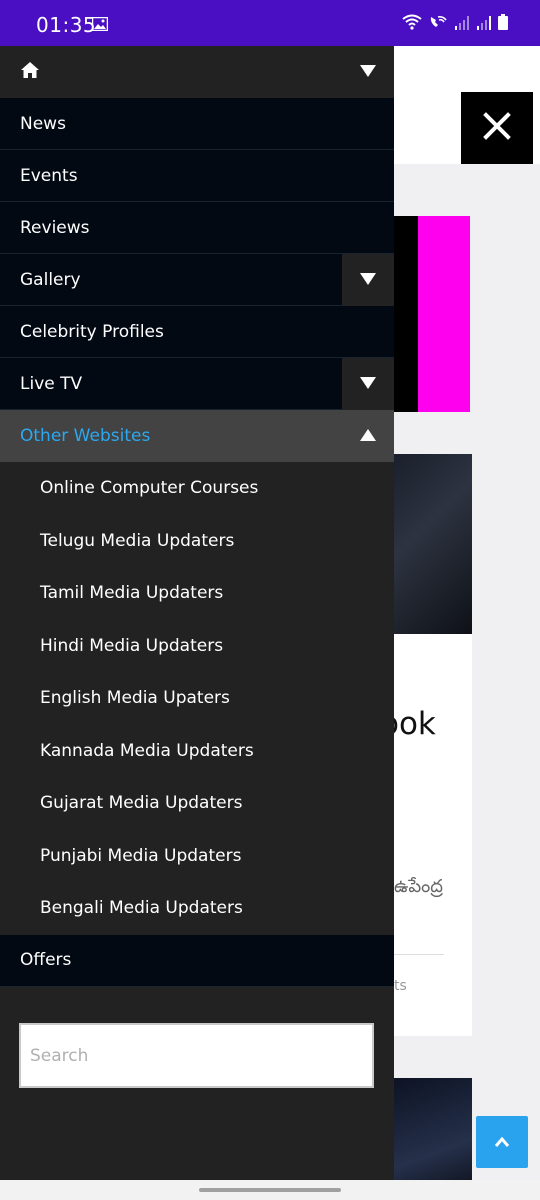 Image resolution: width=540 pixels, height=1200 pixels. I want to click on article-image, so click(433, 544).